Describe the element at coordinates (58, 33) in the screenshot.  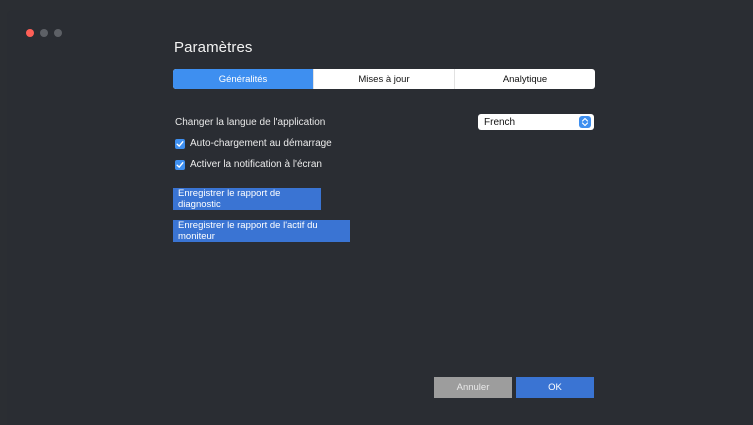
I see `maximize-window-button` at that location.